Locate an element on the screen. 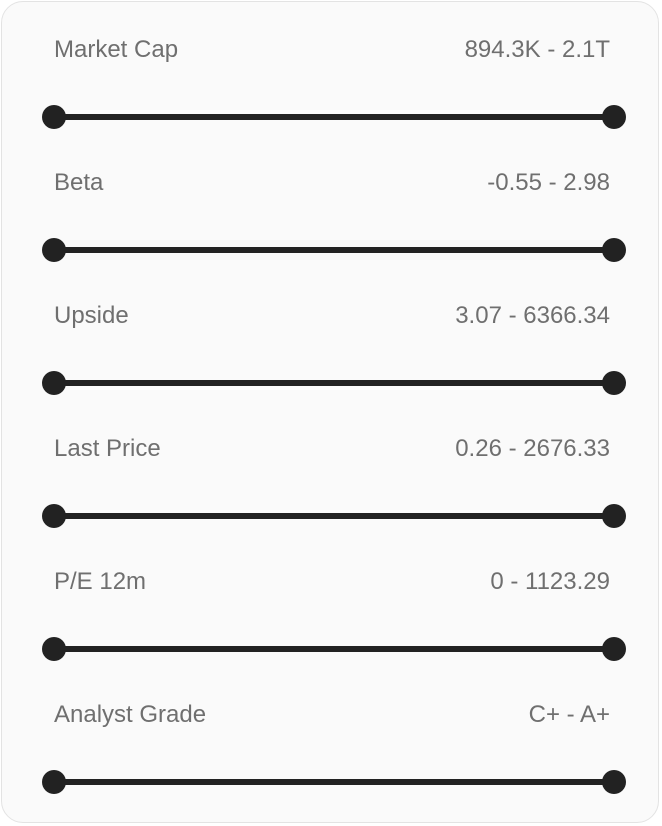  filter-label: Upside is located at coordinates (91, 315).